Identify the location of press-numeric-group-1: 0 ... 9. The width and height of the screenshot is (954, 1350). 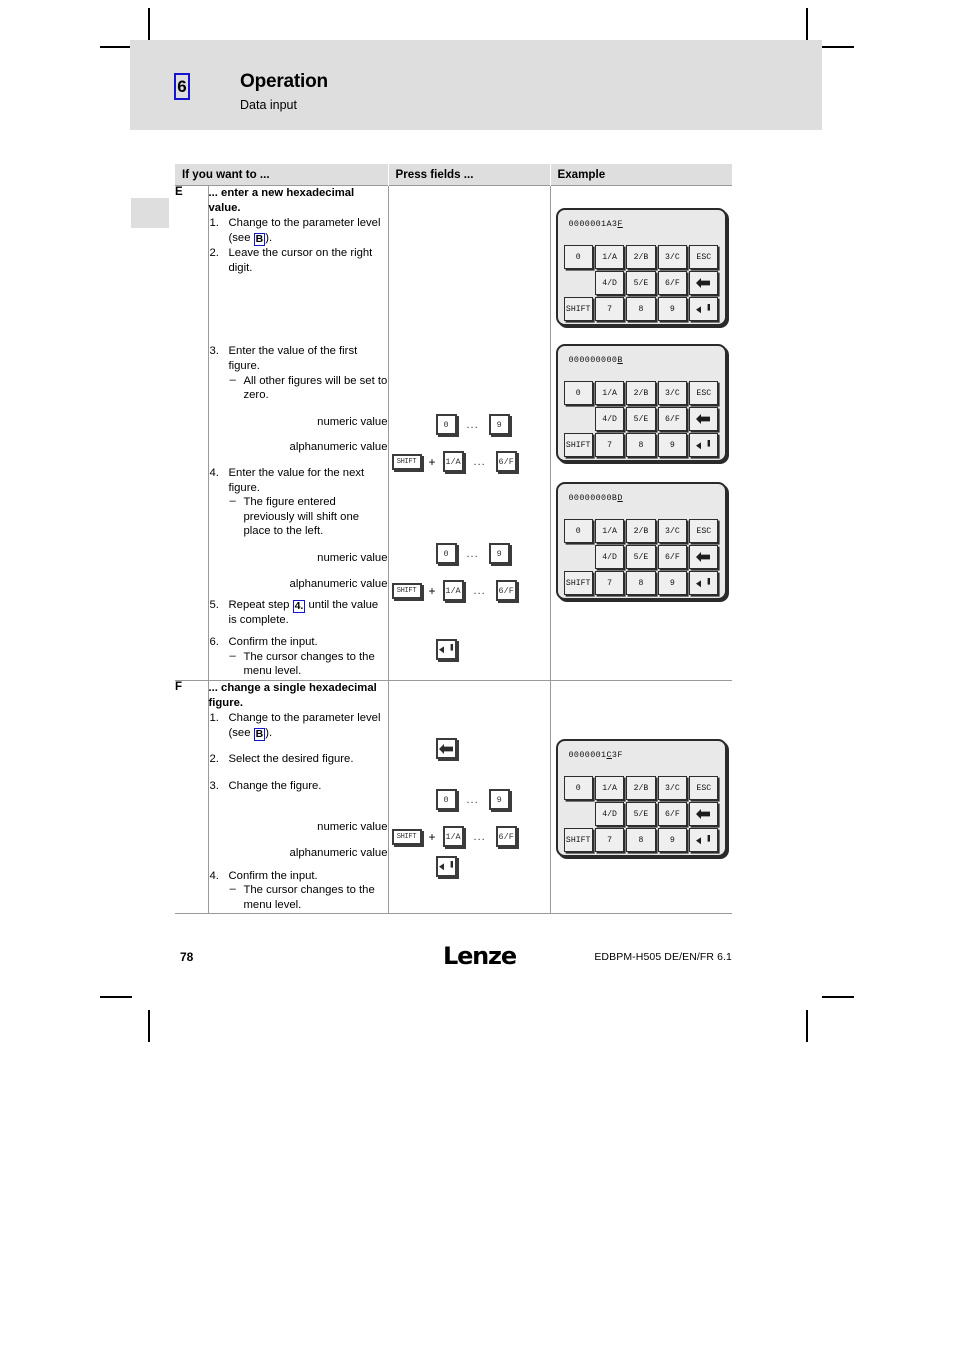
(472, 424).